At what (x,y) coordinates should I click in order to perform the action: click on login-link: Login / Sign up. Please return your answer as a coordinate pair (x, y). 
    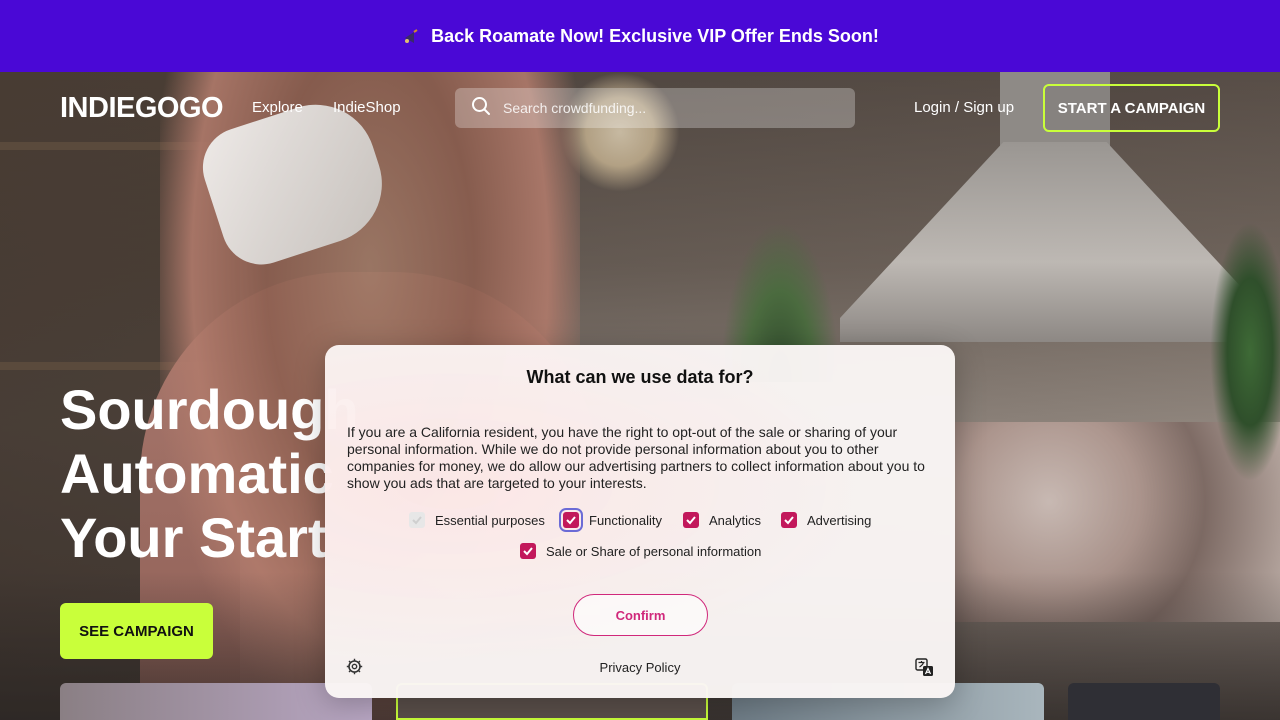
    Looking at the image, I should click on (964, 107).